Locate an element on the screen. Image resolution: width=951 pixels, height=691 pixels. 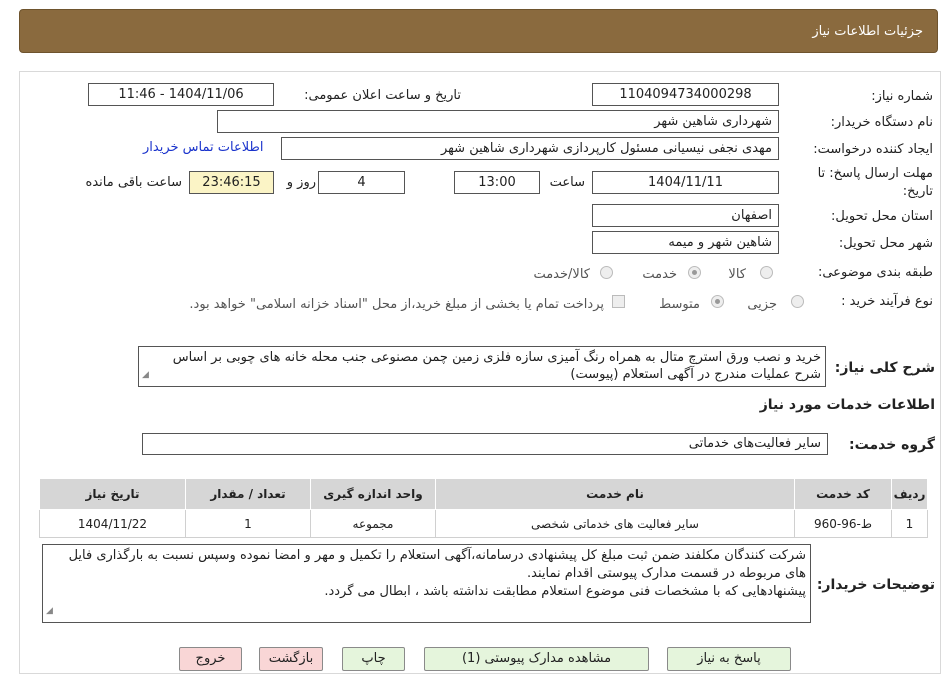
need-number-label: شماره نیاز: is located at coordinates (902, 96).